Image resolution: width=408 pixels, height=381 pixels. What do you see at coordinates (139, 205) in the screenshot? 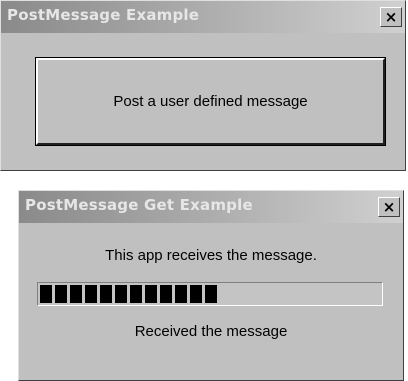
I see `window-title: PostMessage Get Example` at bounding box center [139, 205].